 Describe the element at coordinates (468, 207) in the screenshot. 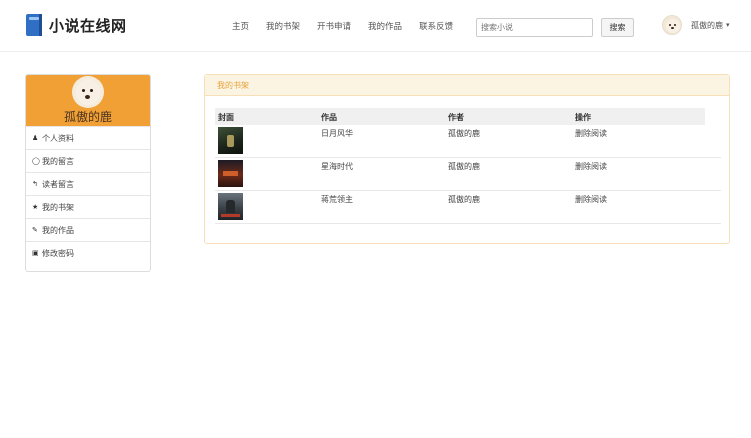

I see `table-row: 蒋荒领主 孤傲的鹿 删除阅读` at that location.